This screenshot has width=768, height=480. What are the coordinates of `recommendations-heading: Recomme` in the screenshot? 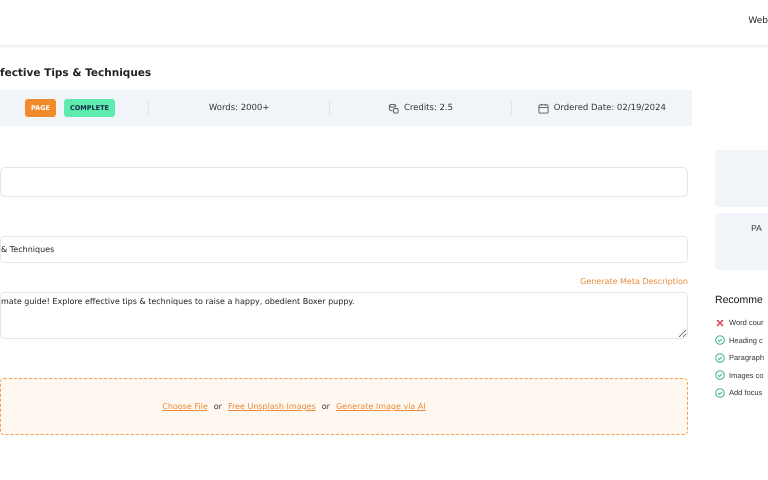 It's located at (739, 300).